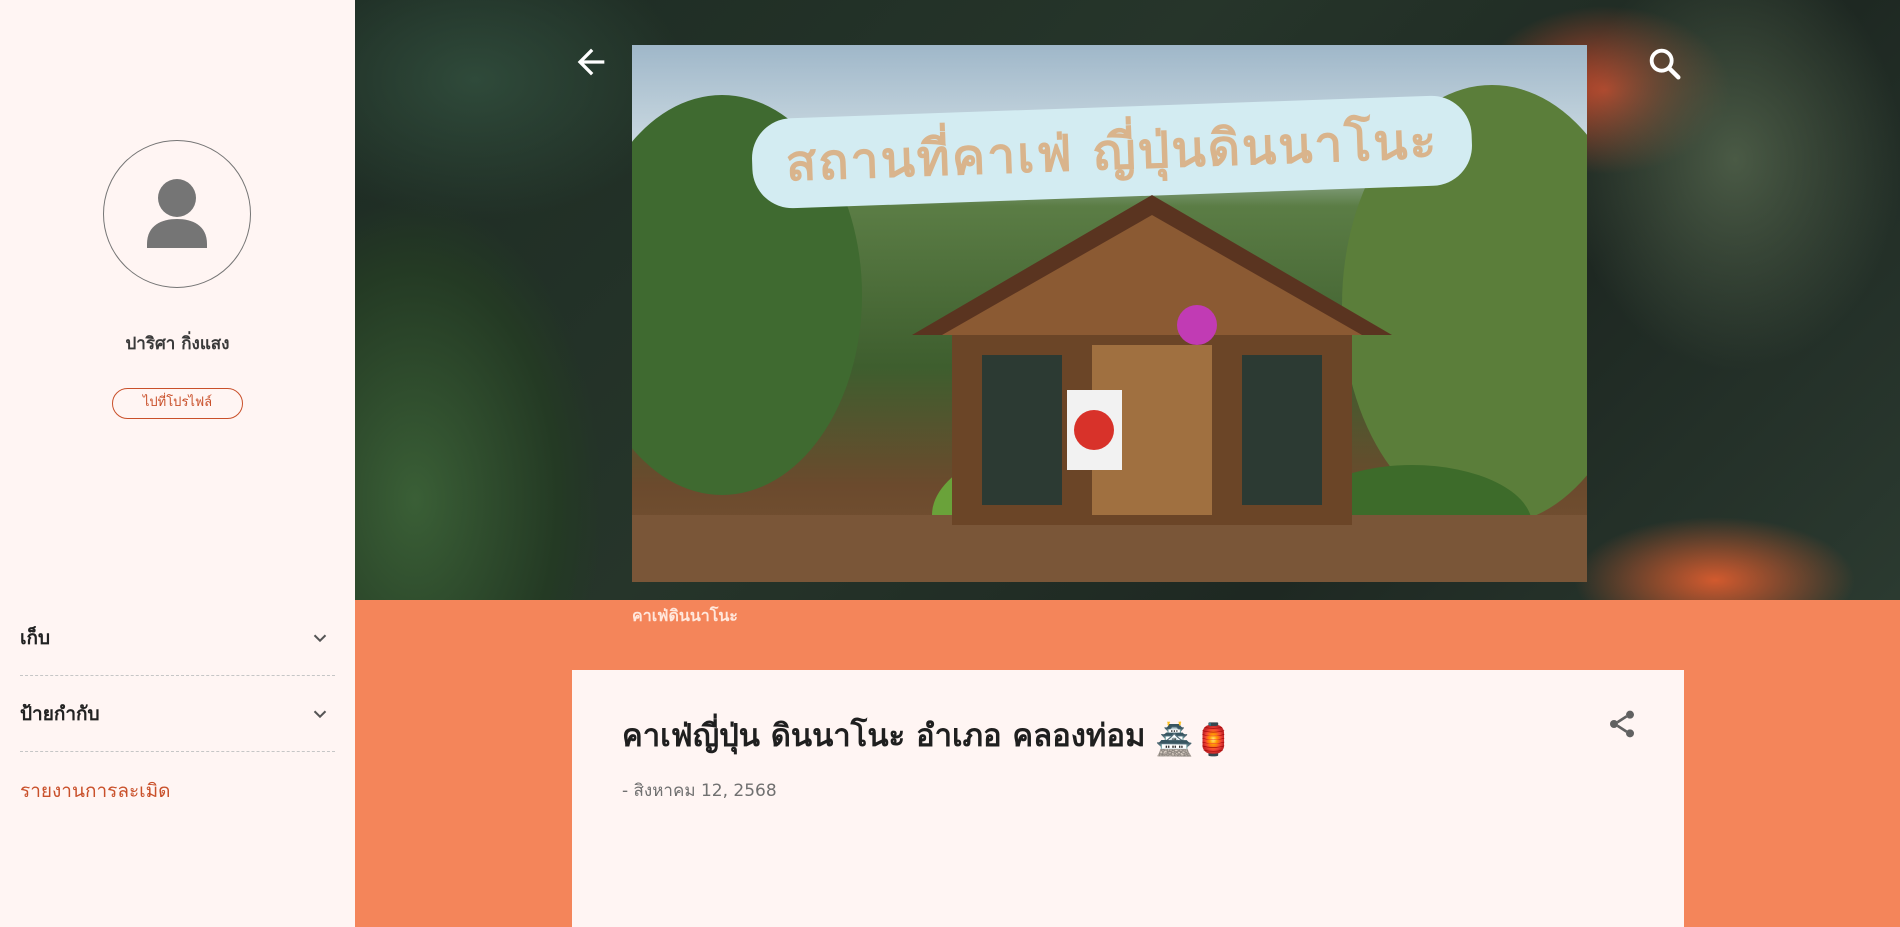  What do you see at coordinates (699, 791) in the screenshot?
I see `post-date: - สิงหาคม 12, 2568` at bounding box center [699, 791].